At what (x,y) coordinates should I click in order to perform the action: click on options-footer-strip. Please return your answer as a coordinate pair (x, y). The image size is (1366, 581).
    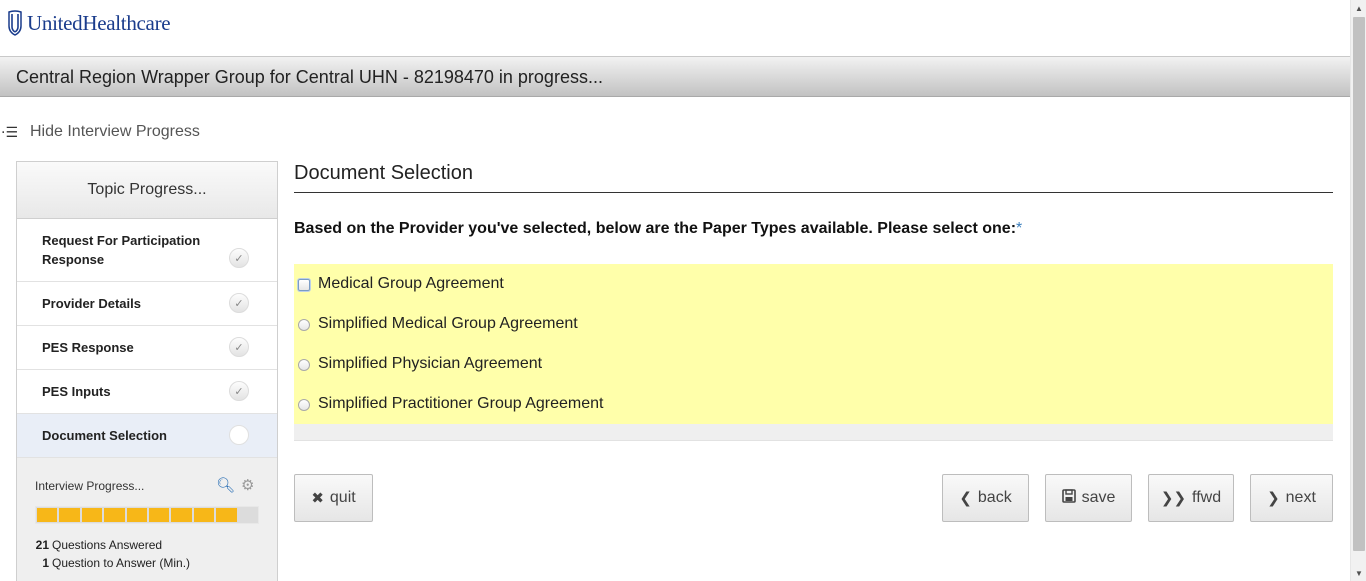
    Looking at the image, I should click on (813, 432).